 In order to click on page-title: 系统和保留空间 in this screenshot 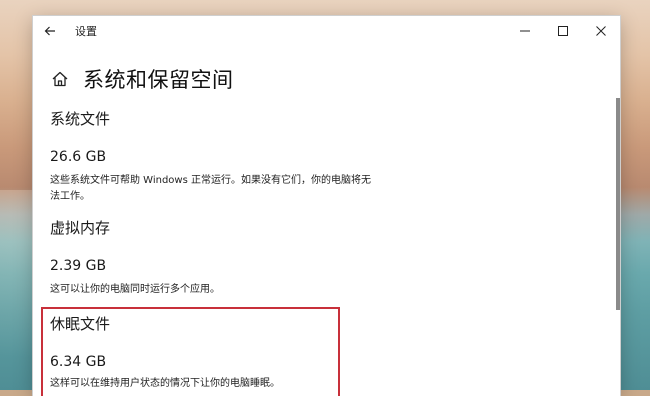, I will do `click(158, 80)`.